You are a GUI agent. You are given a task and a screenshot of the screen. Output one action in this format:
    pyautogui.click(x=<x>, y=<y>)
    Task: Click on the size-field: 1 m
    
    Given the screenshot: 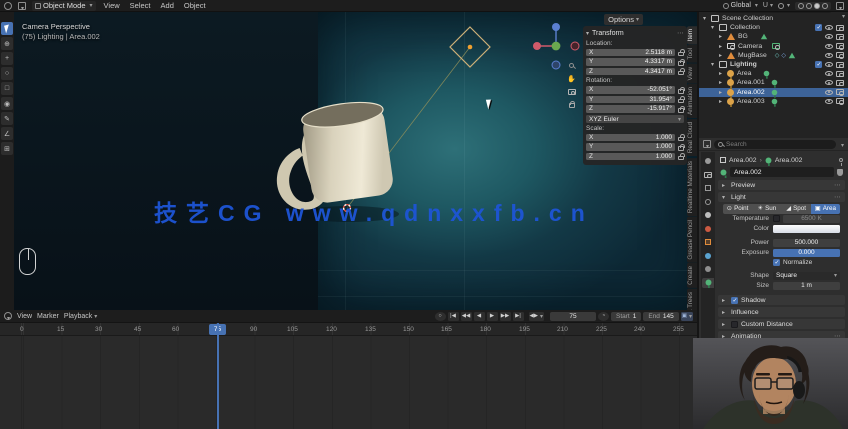 What is the action you would take?
    pyautogui.click(x=806, y=285)
    